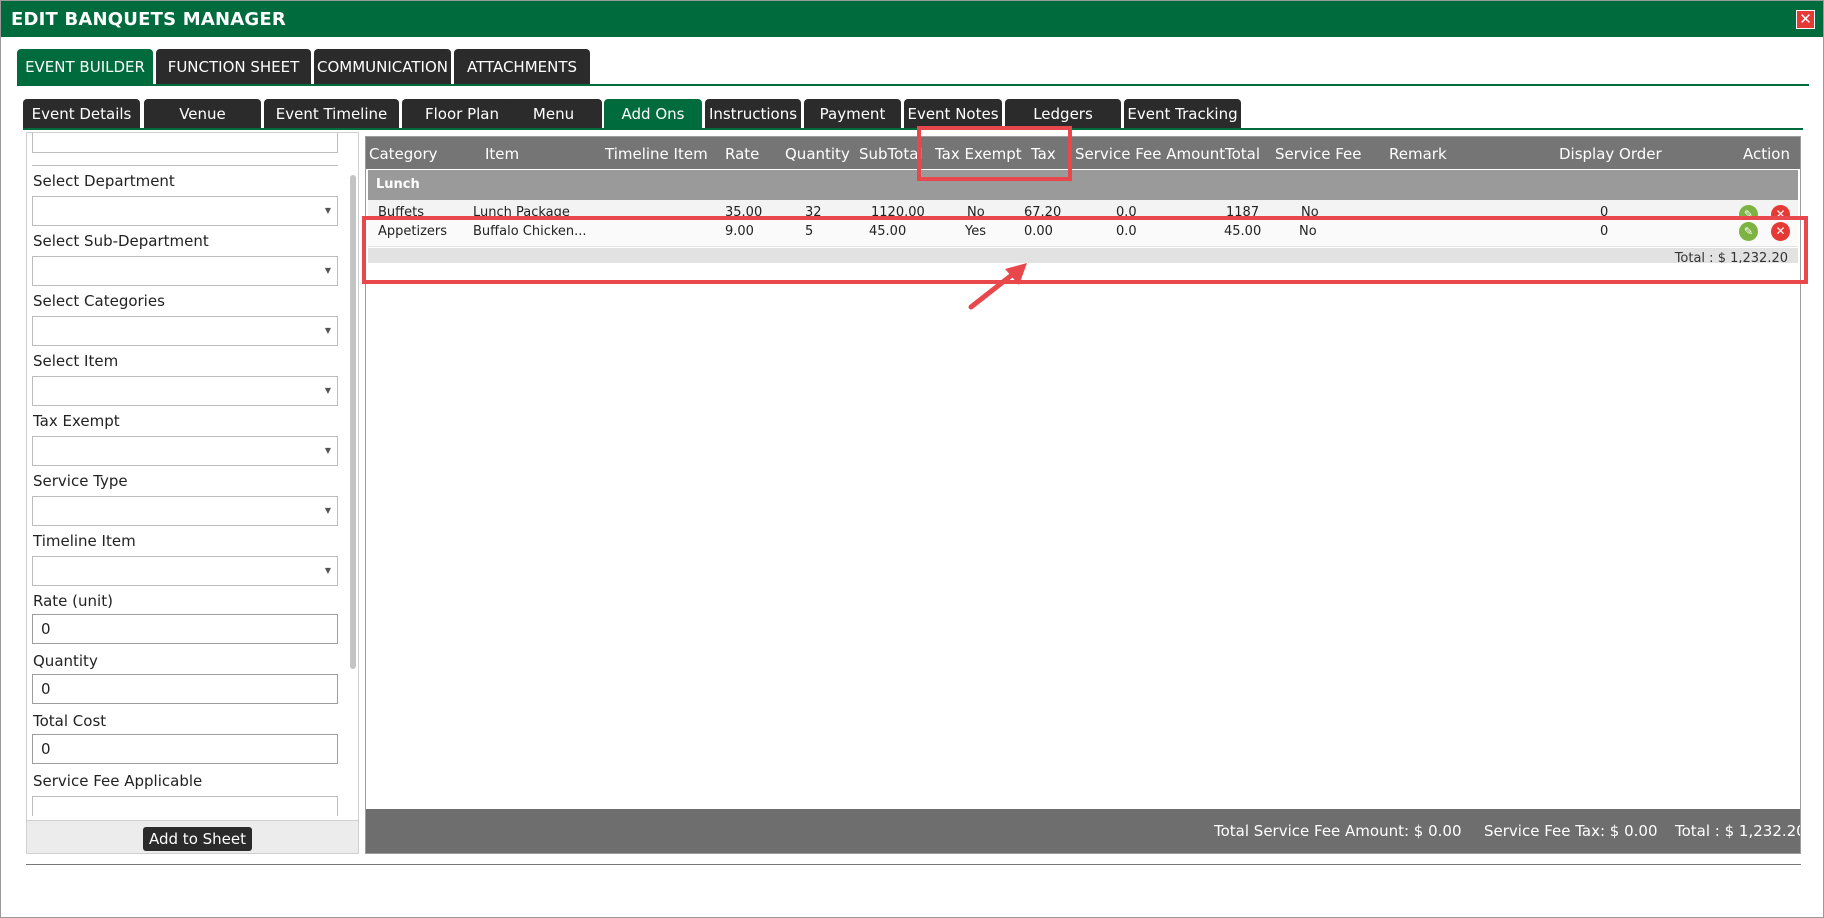 This screenshot has width=1824, height=918. What do you see at coordinates (99, 301) in the screenshot?
I see `categories-label: Select Categories` at bounding box center [99, 301].